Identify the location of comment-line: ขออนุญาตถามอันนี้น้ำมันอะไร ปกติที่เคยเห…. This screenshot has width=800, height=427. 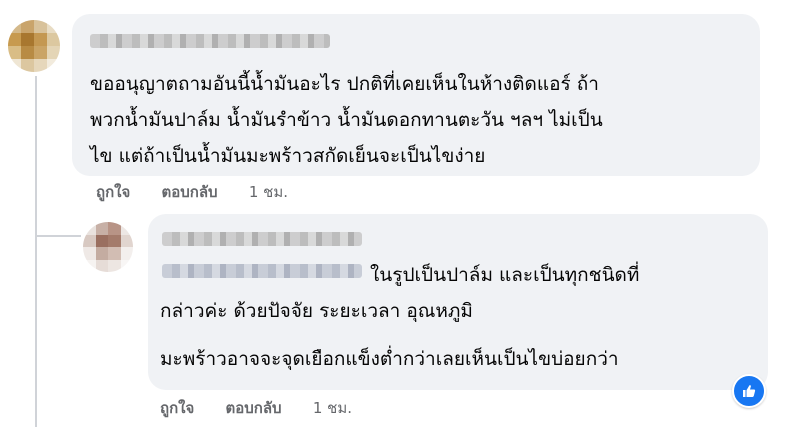
(344, 84).